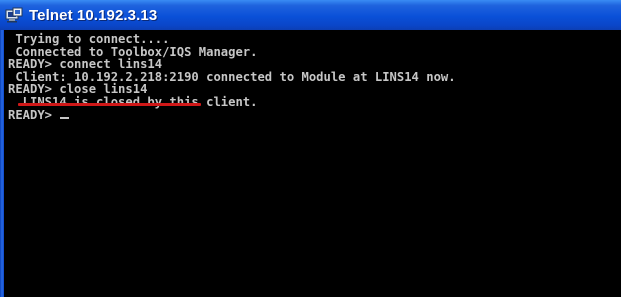  Describe the element at coordinates (109, 104) in the screenshot. I see `red-underline-annotation` at that location.